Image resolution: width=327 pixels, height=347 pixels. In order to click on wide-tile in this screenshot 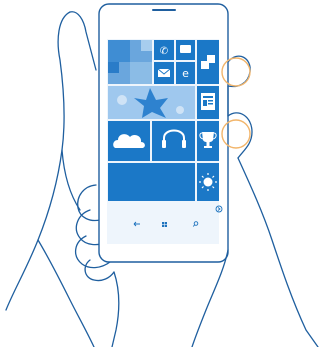, I will do `click(151, 182)`.